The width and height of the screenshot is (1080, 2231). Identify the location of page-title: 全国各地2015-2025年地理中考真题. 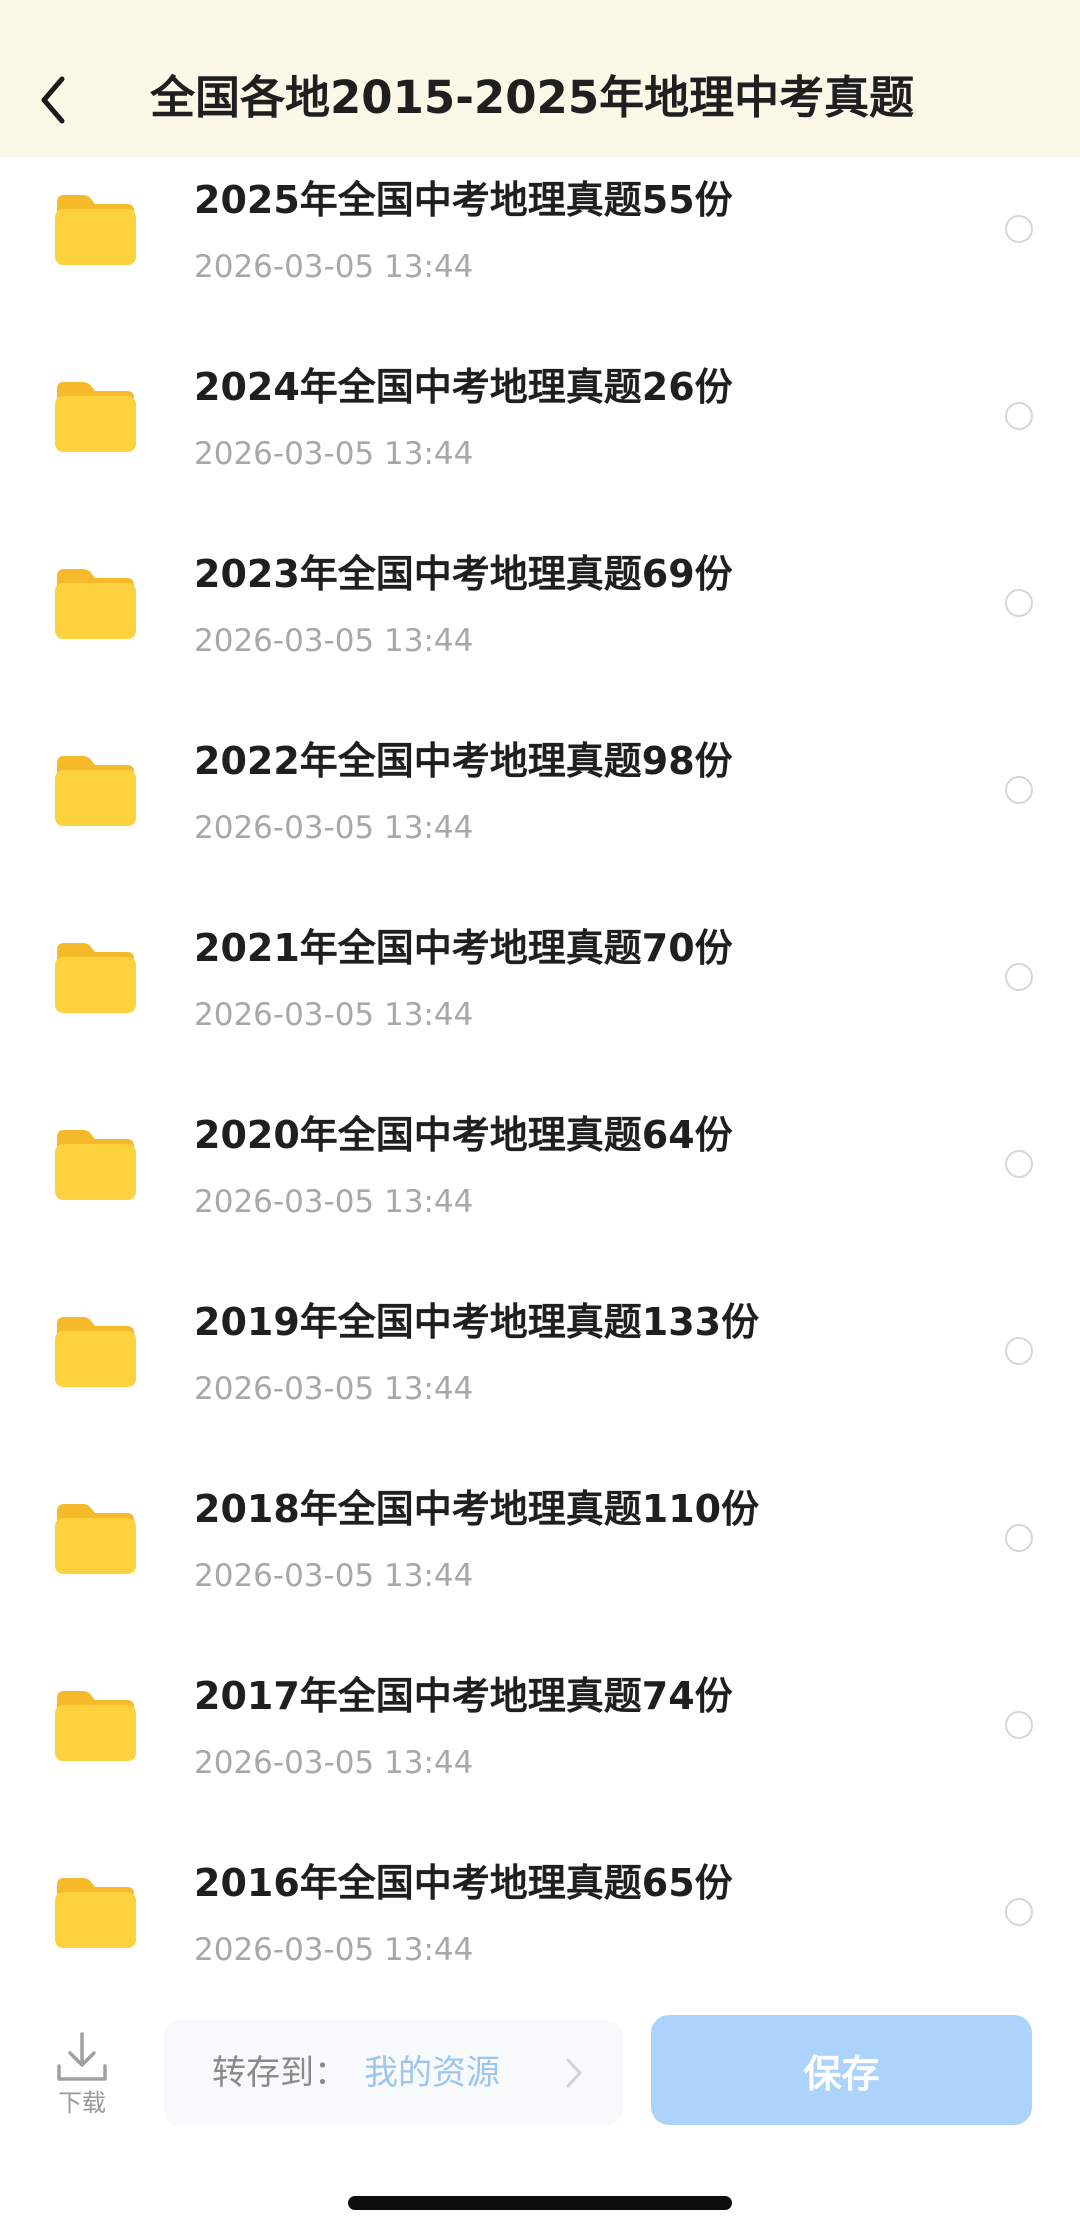
(532, 97).